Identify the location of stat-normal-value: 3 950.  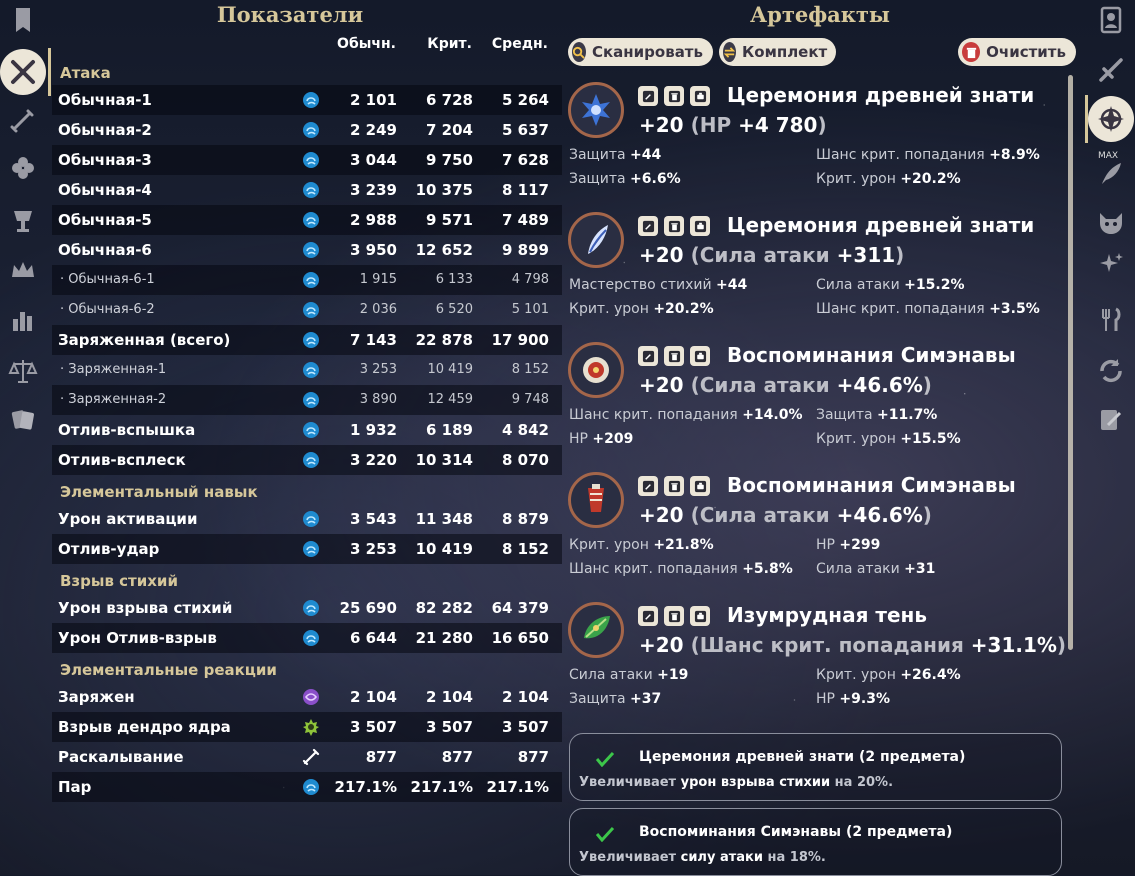
(373, 250).